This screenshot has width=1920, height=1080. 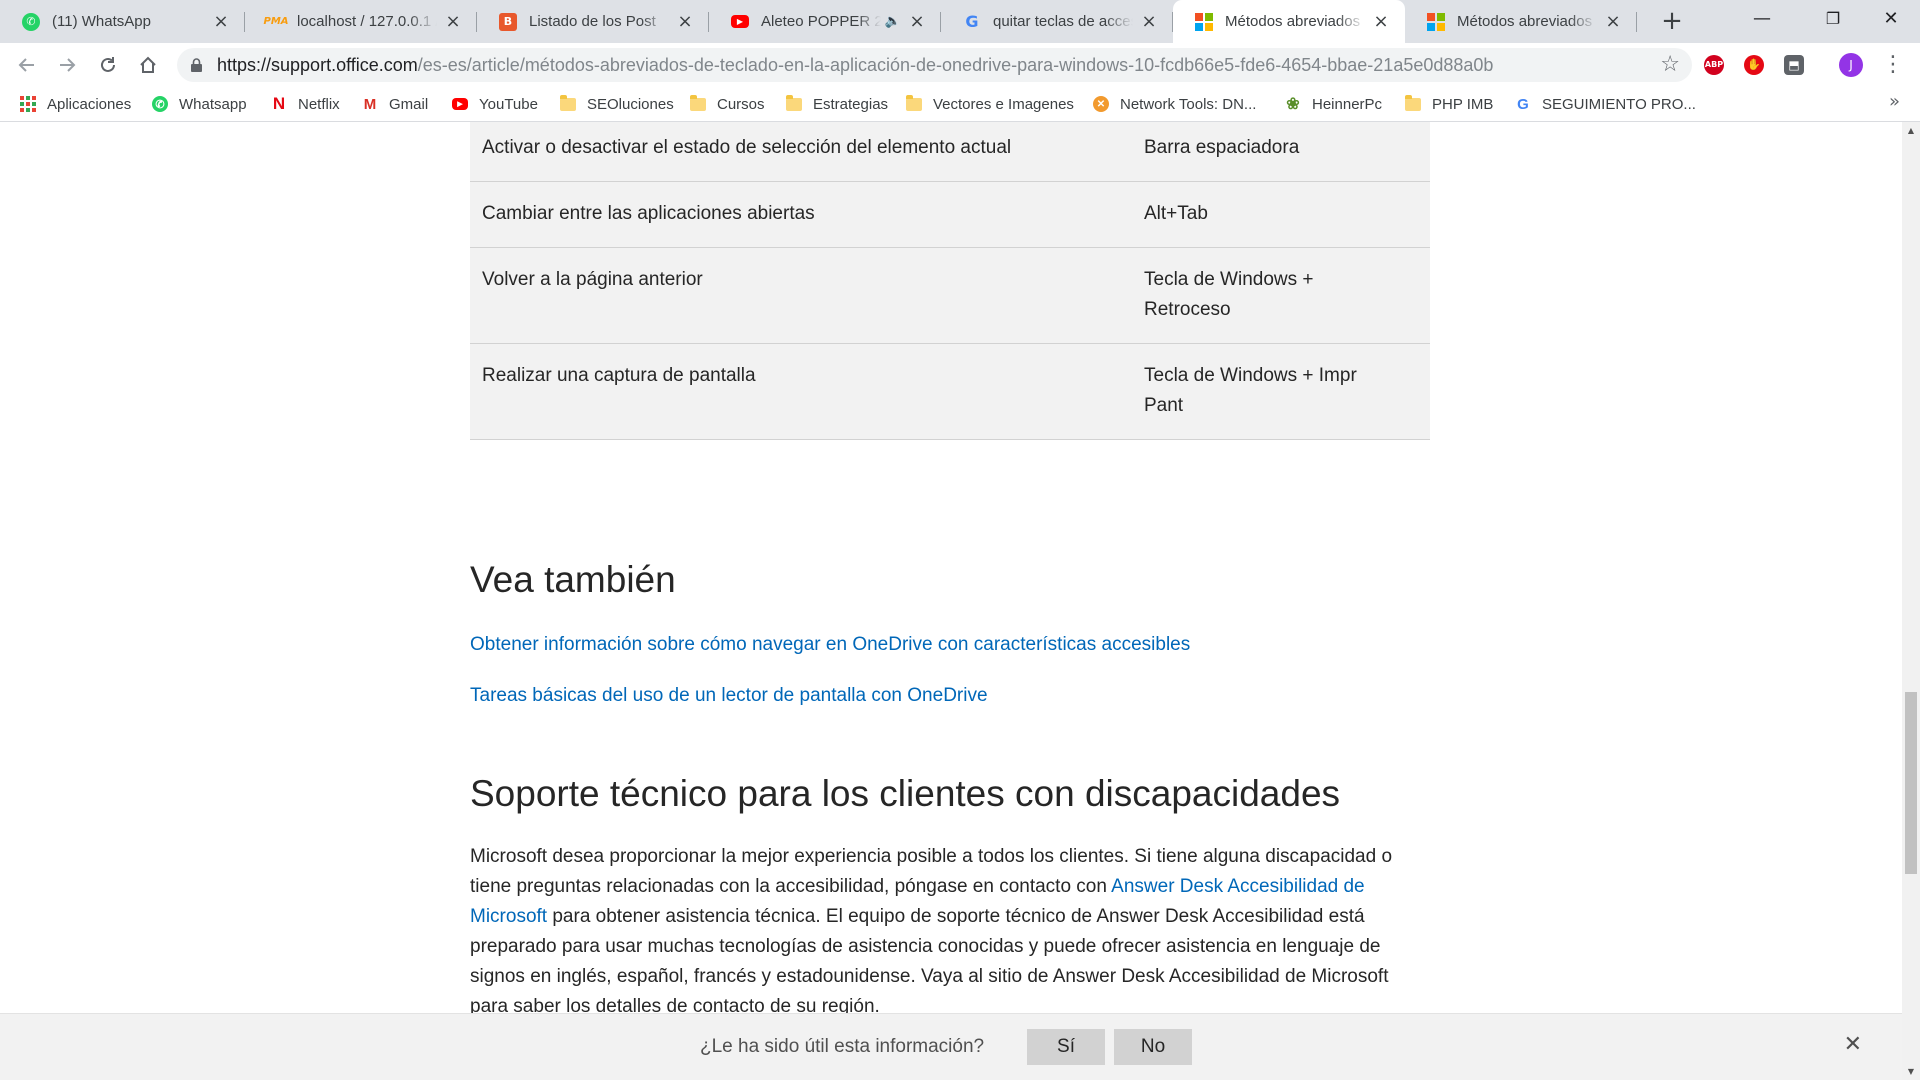 I want to click on bookmark-item: Aplicaciones, so click(x=75, y=104).